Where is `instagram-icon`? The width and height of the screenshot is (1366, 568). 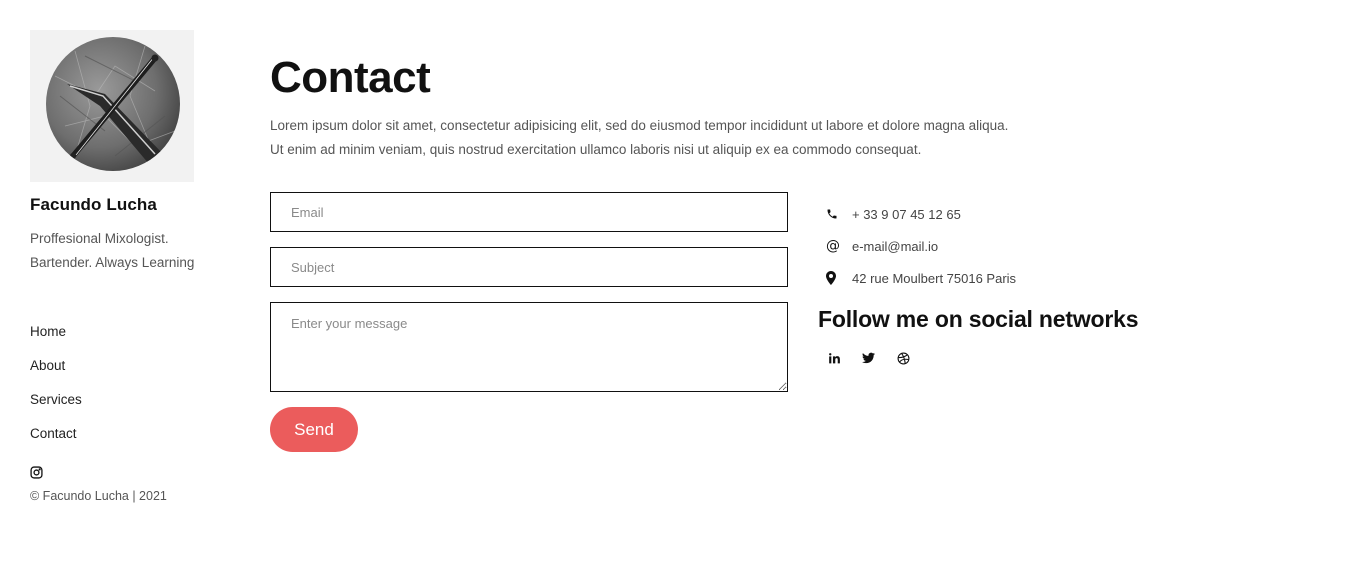 instagram-icon is located at coordinates (37, 473).